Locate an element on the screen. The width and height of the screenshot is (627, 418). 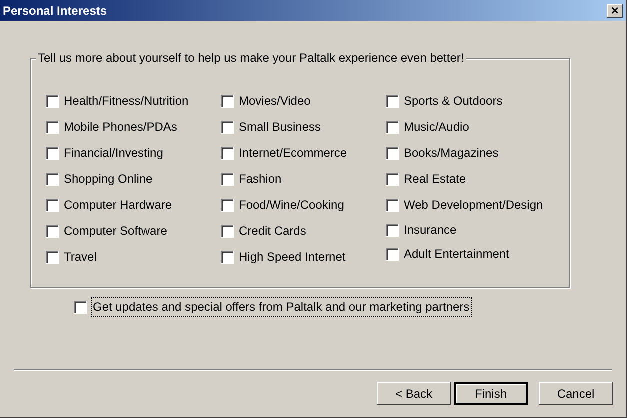
checkbox-label: Food/Wine/Cooking is located at coordinates (291, 205).